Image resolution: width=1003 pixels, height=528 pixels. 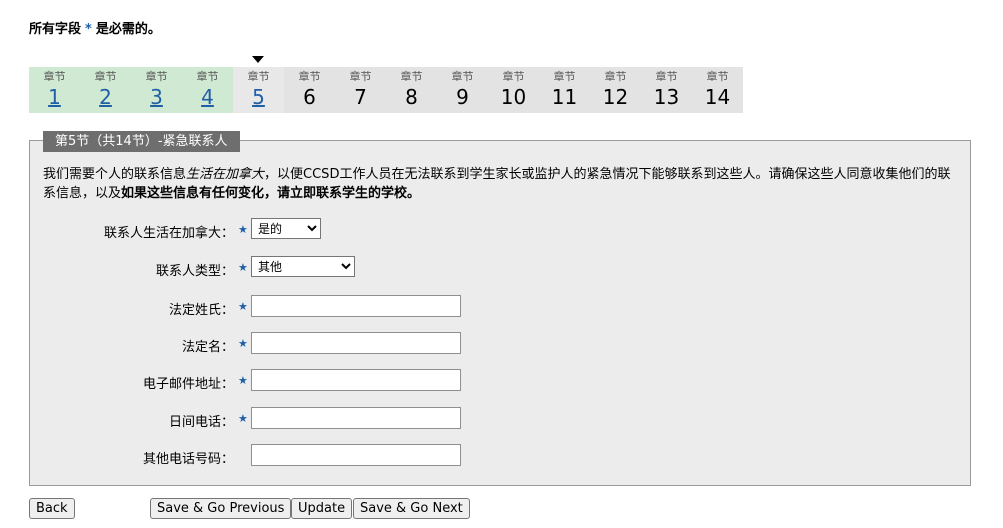 I want to click on step-11: 章节 11, so click(x=564, y=90).